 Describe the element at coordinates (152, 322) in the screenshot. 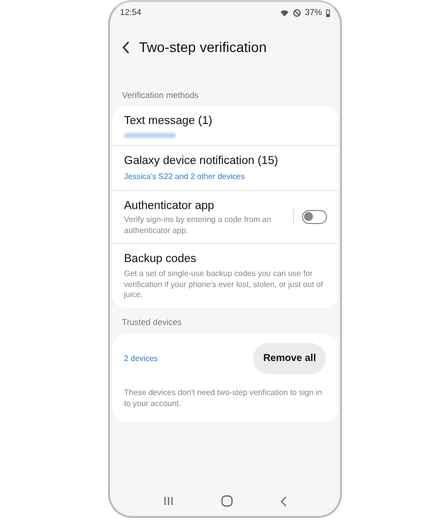

I see `section-heading: Trusted devices` at that location.